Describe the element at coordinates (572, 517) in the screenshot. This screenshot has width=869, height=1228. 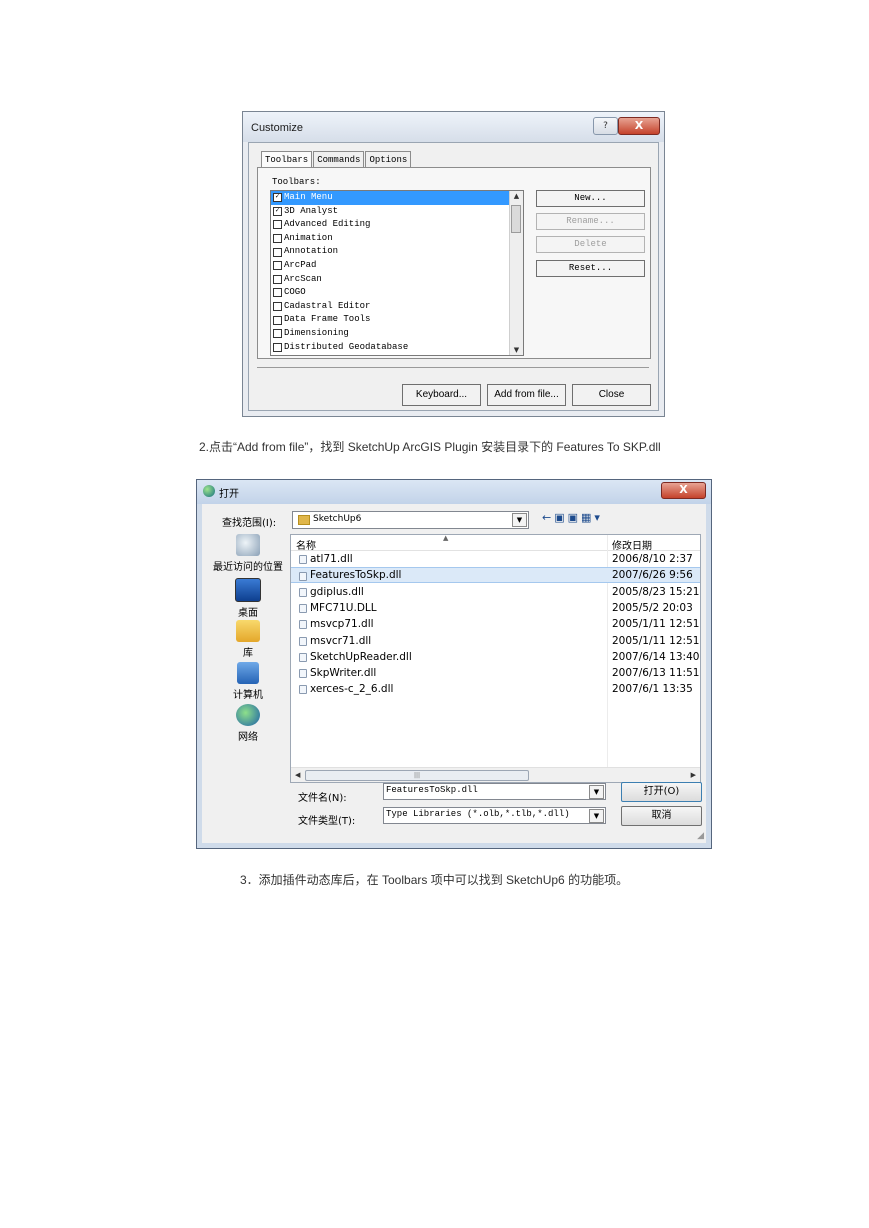
I see `nav-toolbar-icons: ←▣▣▦▾` at that location.